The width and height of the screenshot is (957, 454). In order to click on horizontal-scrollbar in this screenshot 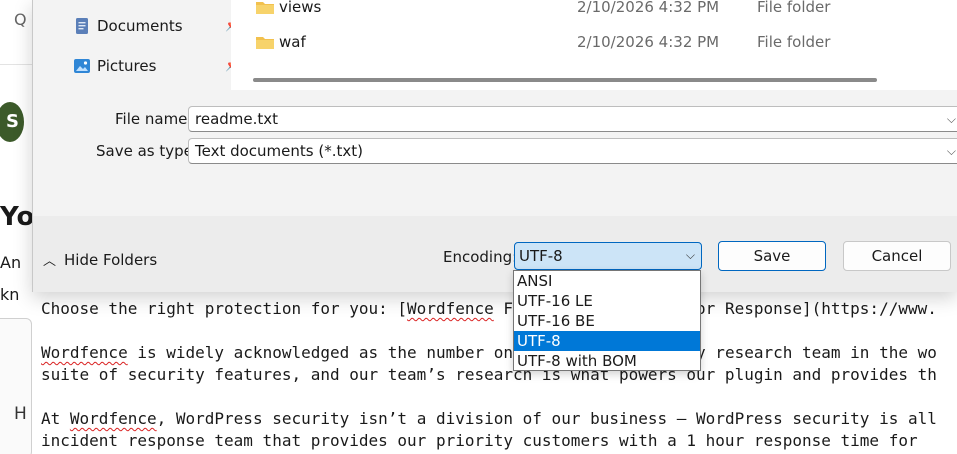, I will do `click(565, 80)`.